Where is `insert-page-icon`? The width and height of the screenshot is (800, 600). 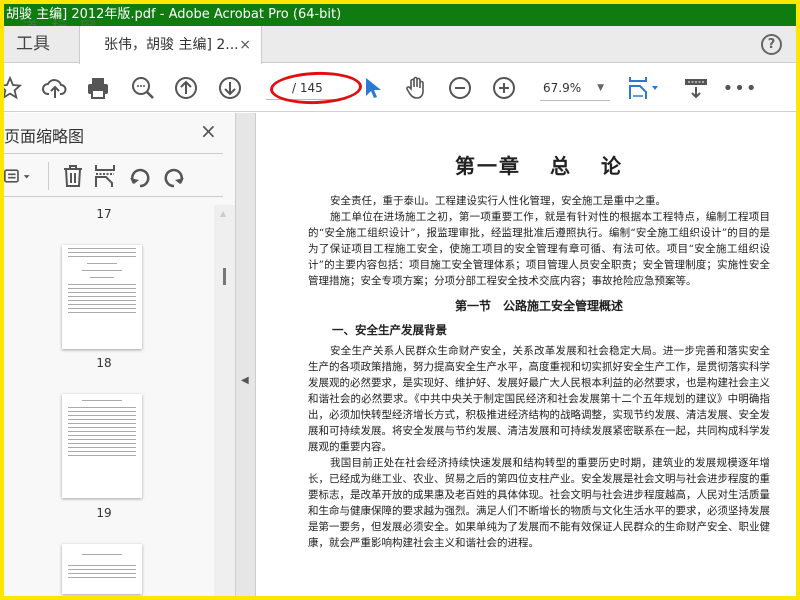
insert-page-icon is located at coordinates (105, 176).